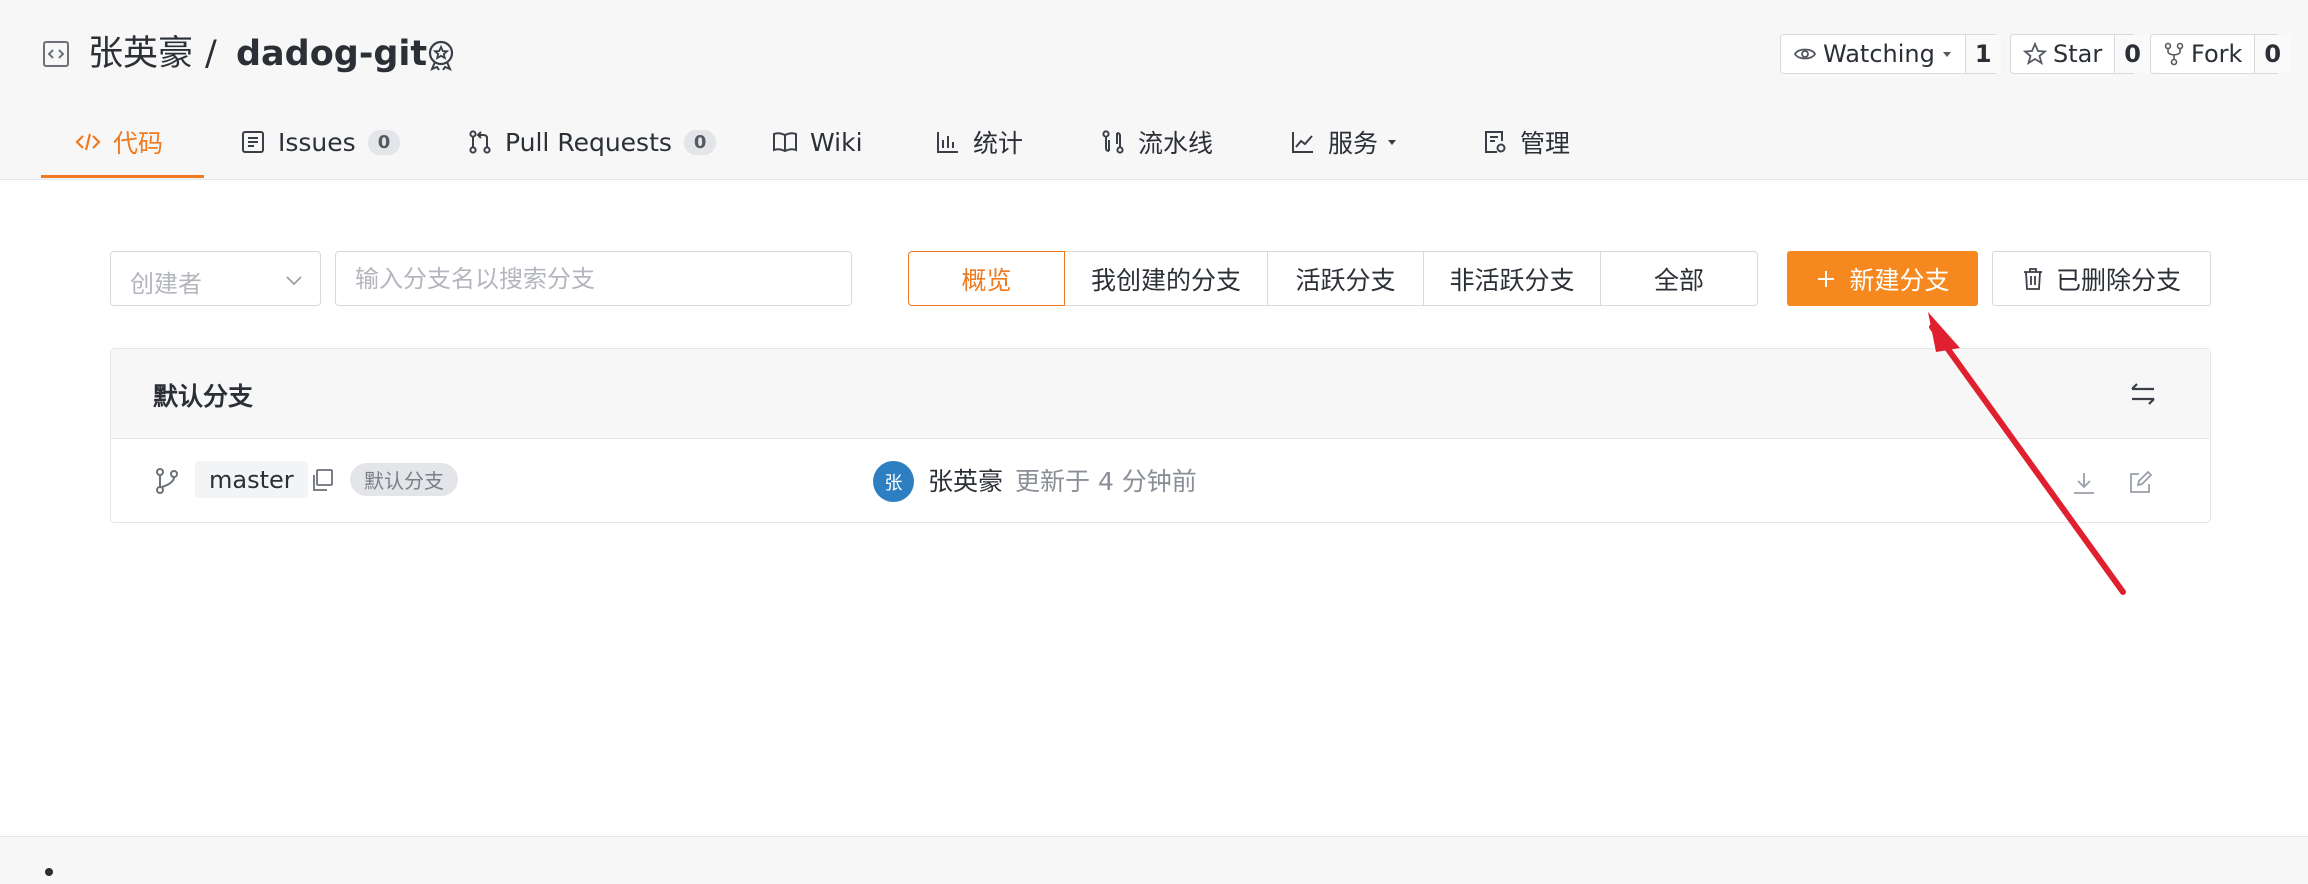  Describe the element at coordinates (836, 142) in the screenshot. I see `tab-wiki-label: Wiki` at that location.